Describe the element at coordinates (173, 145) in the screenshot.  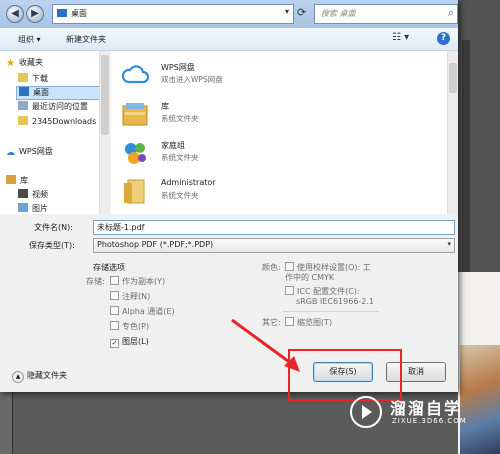
I see `file-name: 家庭组` at that location.